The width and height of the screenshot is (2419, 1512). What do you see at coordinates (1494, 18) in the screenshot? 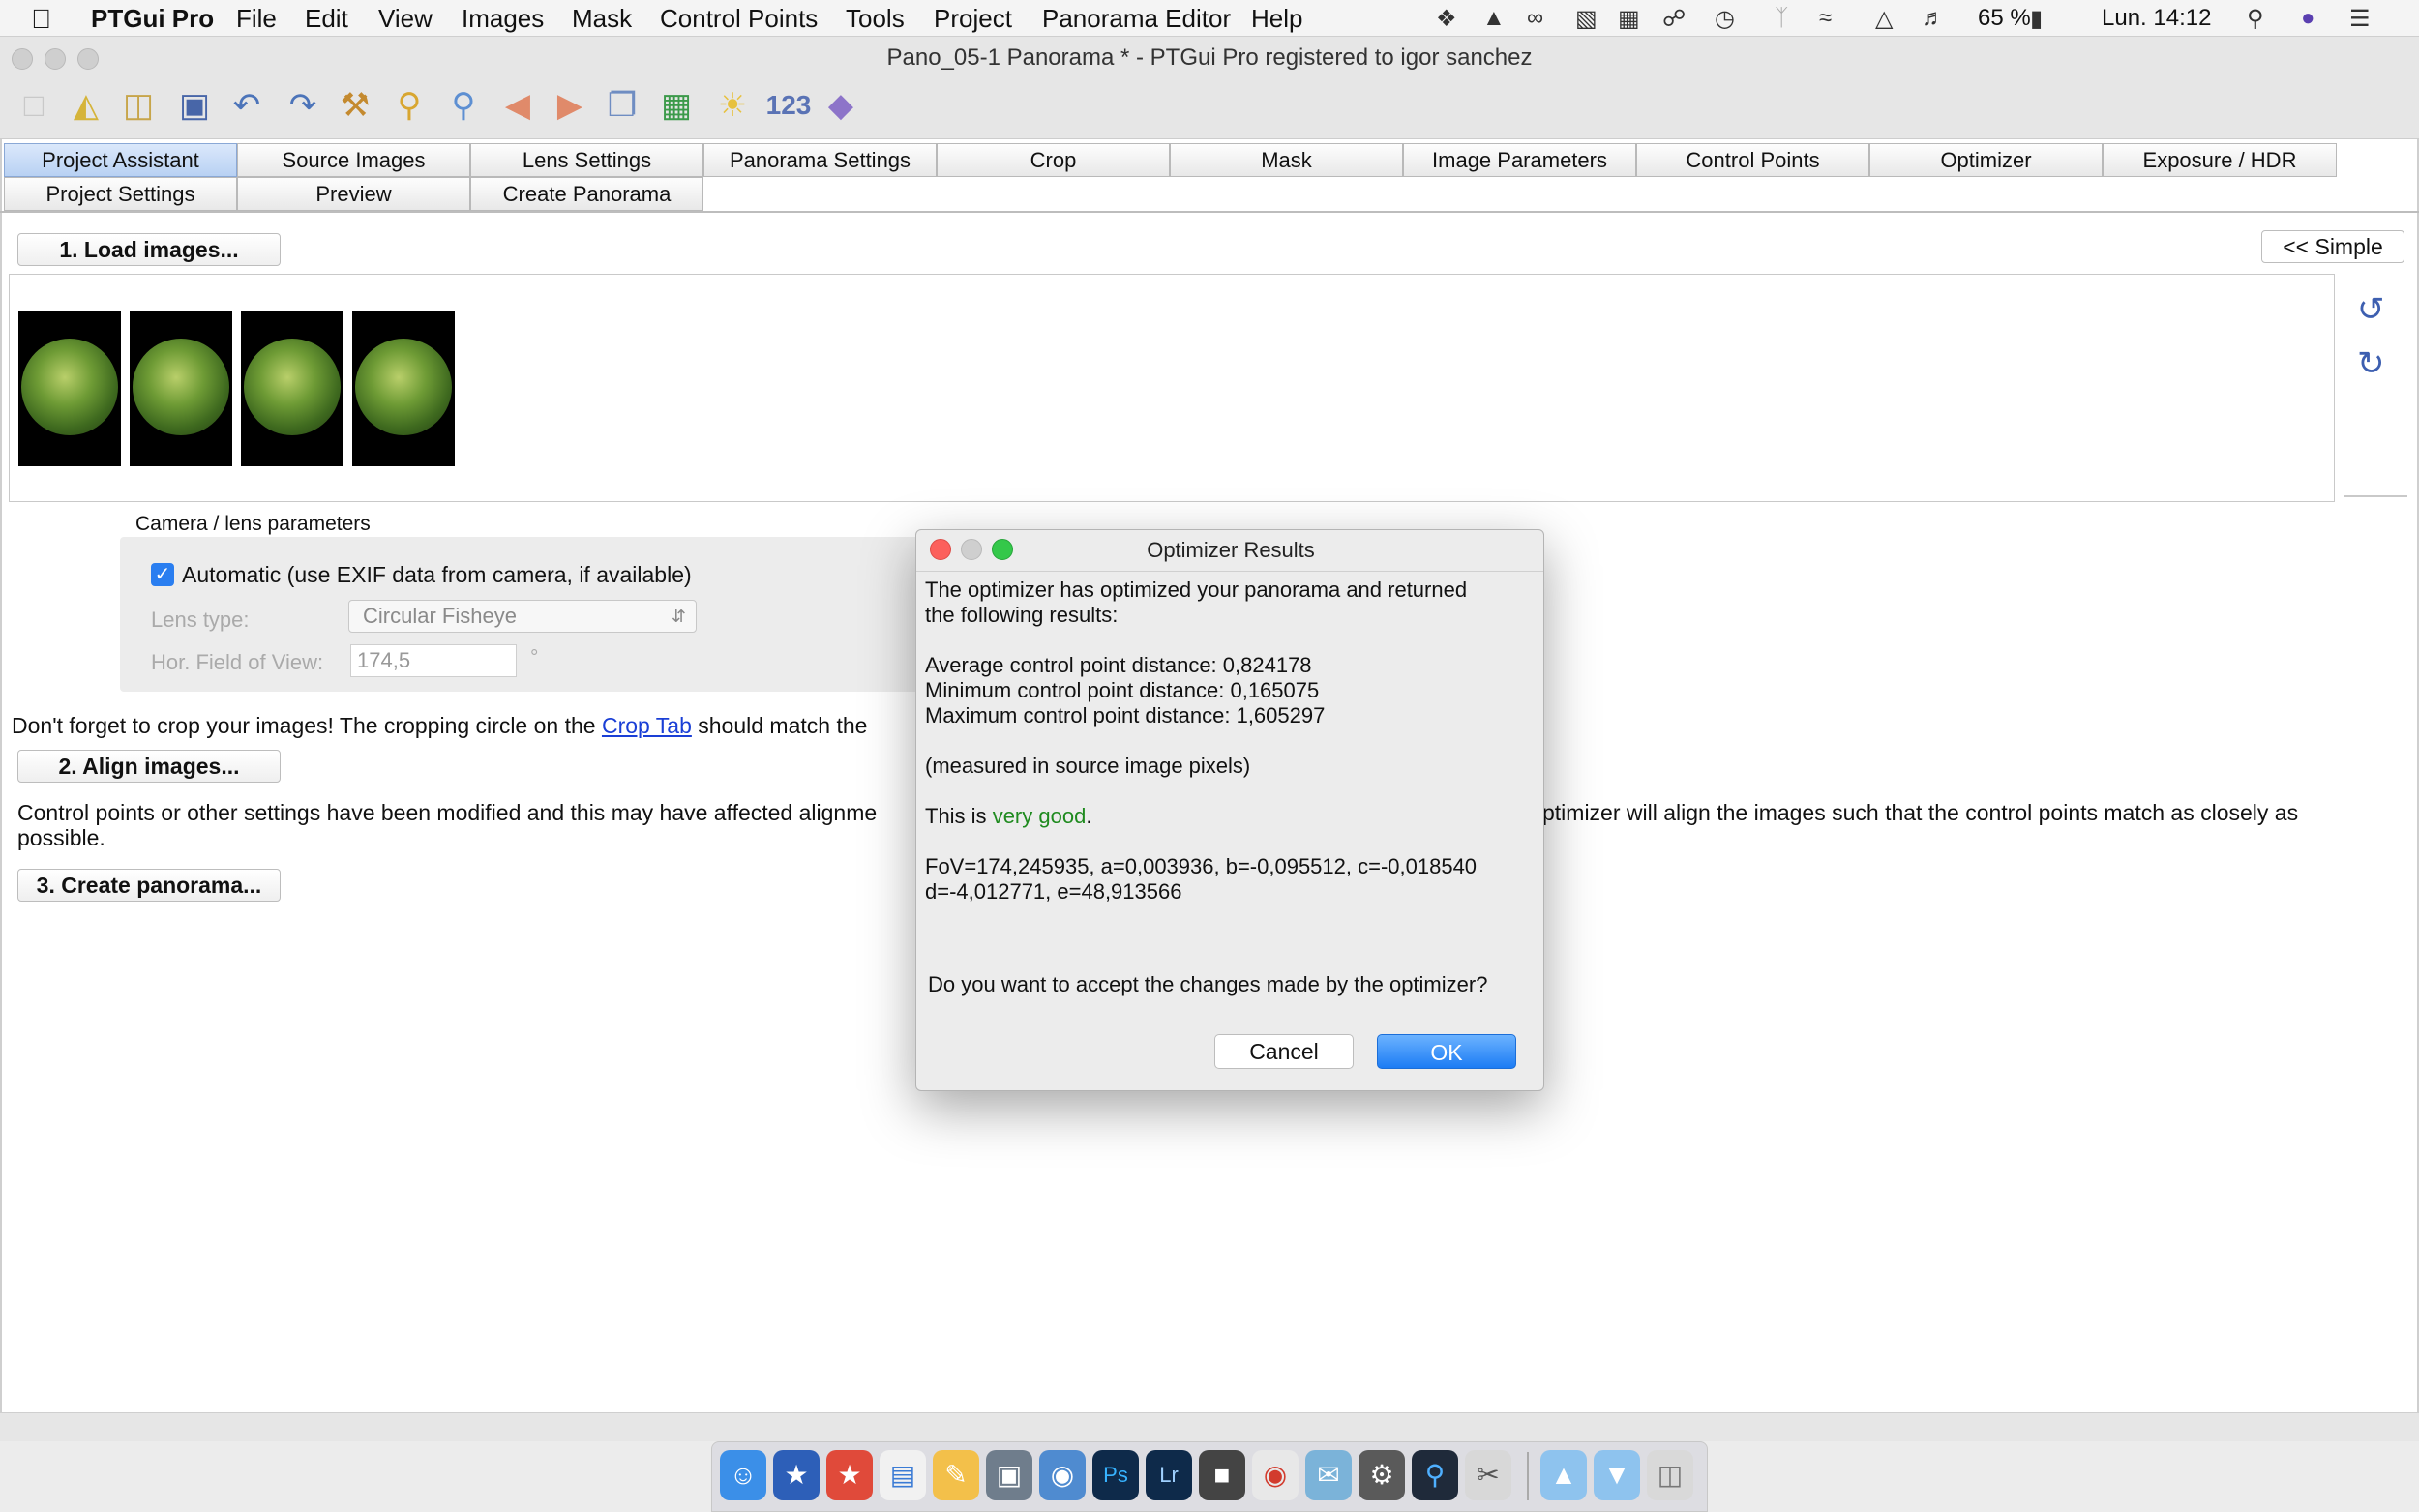
I see `drive-icon: ▲` at bounding box center [1494, 18].